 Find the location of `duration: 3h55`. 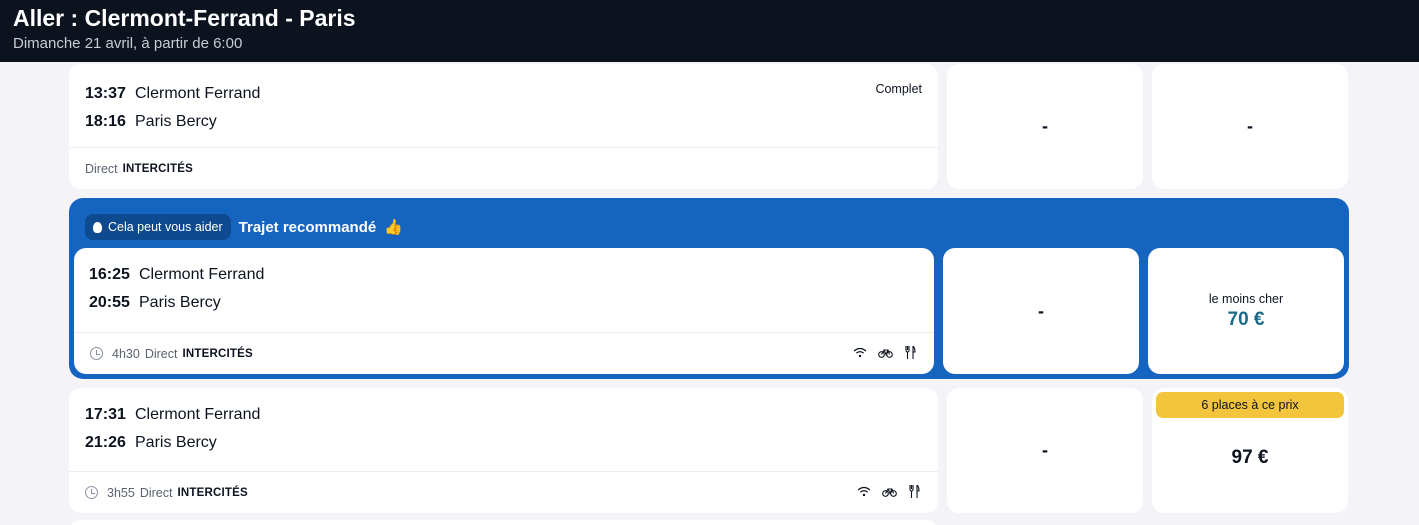

duration: 3h55 is located at coordinates (121, 492).